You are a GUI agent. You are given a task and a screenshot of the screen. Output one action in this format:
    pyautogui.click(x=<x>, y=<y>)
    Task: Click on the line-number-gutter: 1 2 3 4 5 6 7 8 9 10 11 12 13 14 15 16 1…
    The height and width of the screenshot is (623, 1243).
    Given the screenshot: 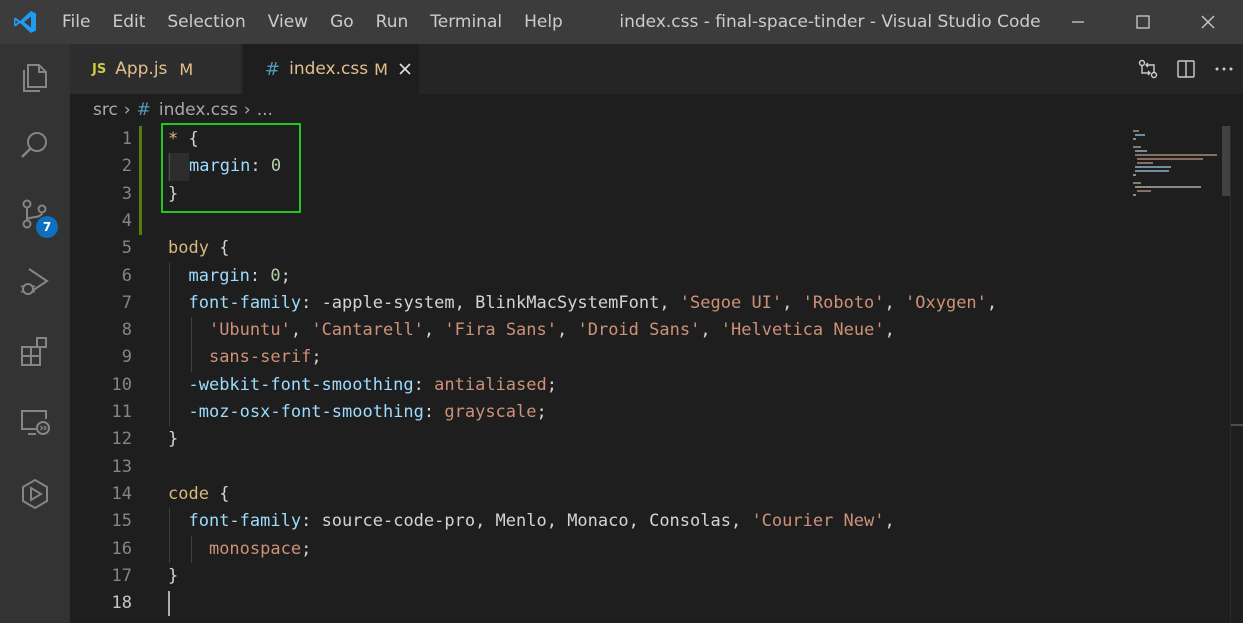 What is the action you would take?
    pyautogui.click(x=110, y=374)
    